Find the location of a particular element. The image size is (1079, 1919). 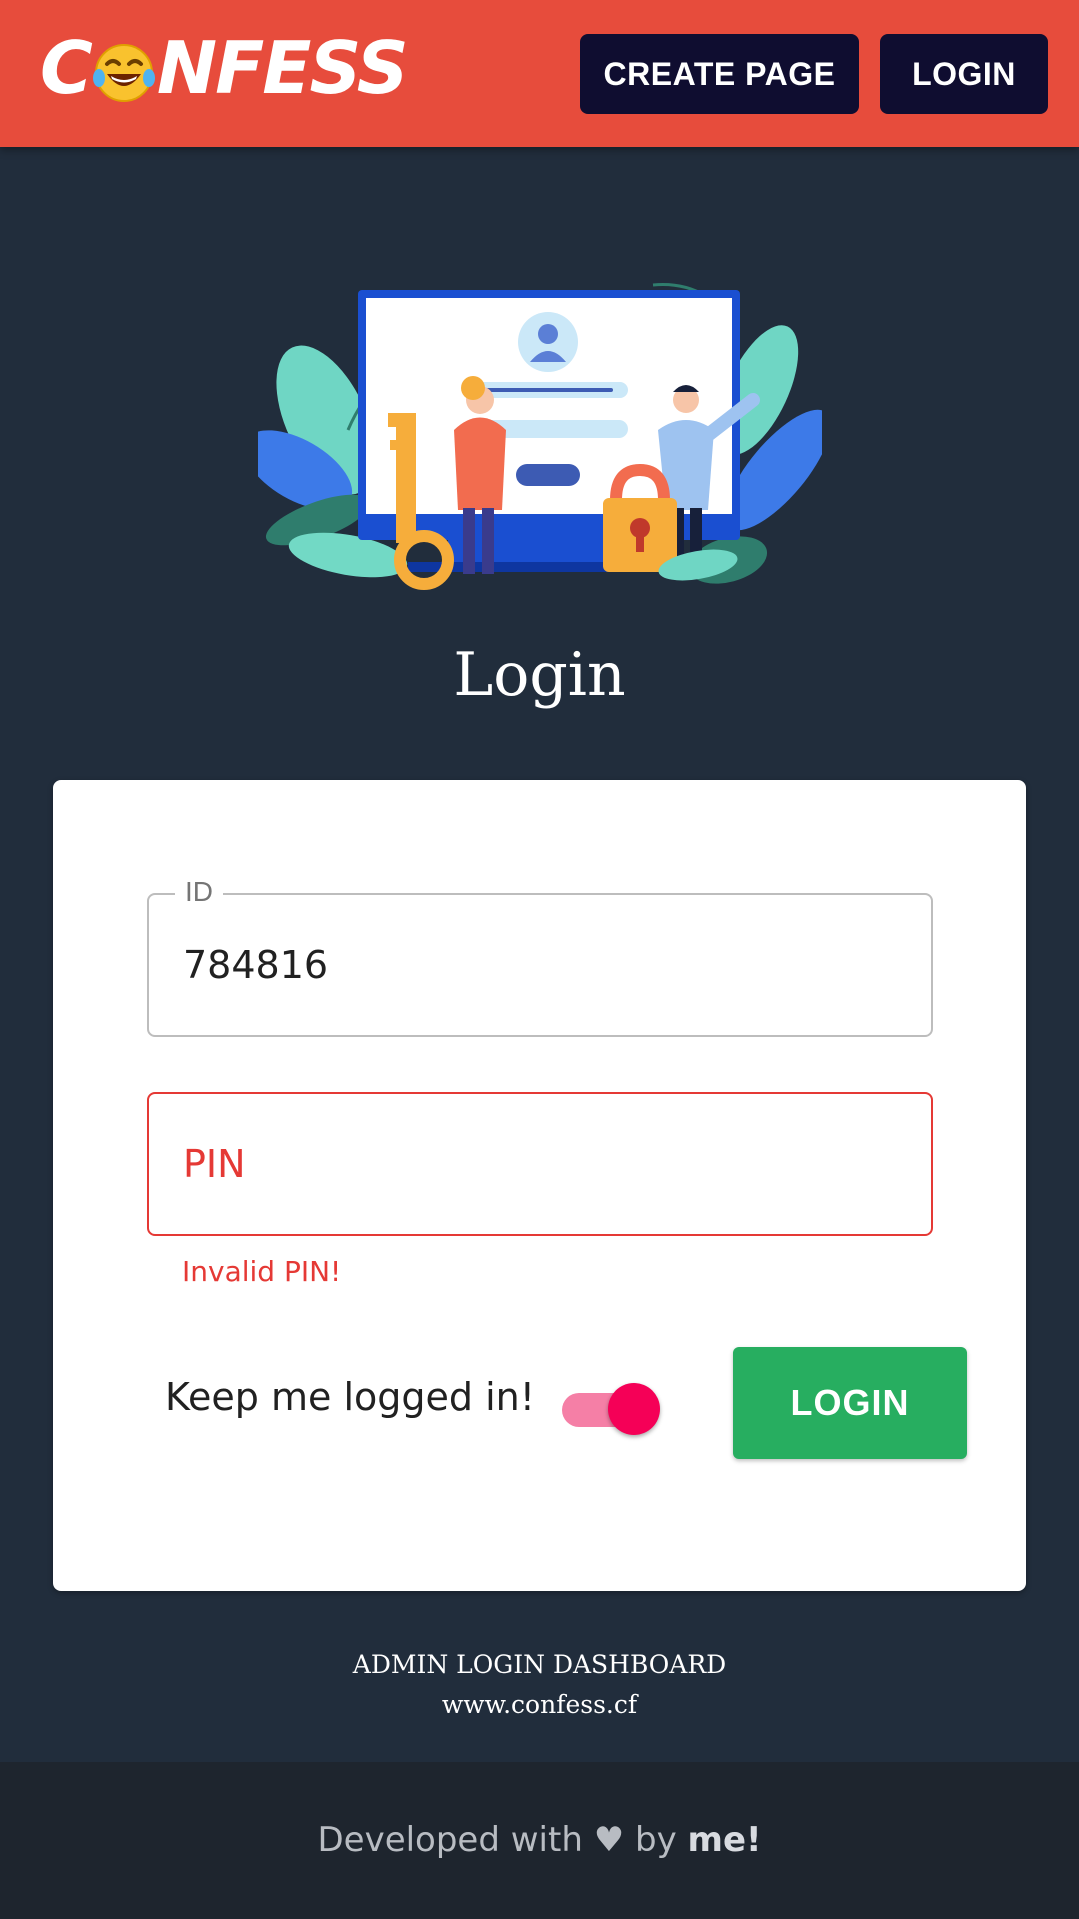

dev-prefix: Developed with is located at coordinates (450, 1840).